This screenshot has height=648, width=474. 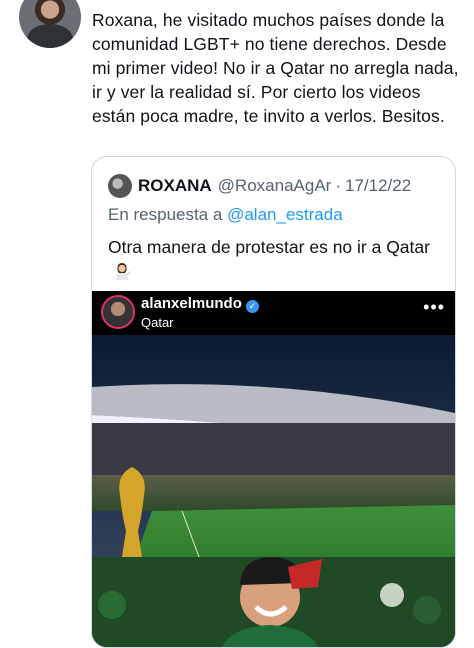 I want to click on instagram-username: alanxelmundo ✓, so click(x=200, y=304).